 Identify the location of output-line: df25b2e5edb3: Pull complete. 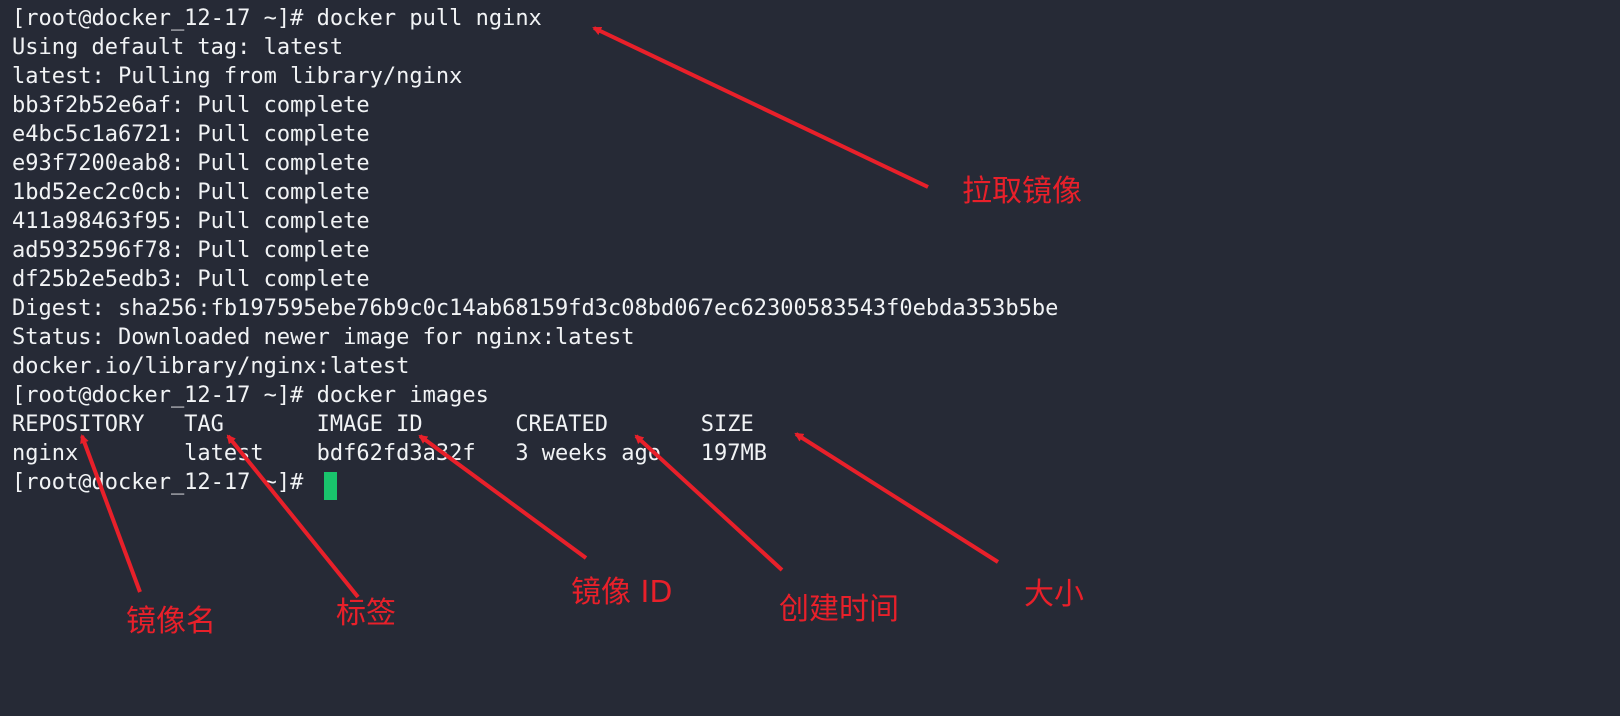
(191, 279).